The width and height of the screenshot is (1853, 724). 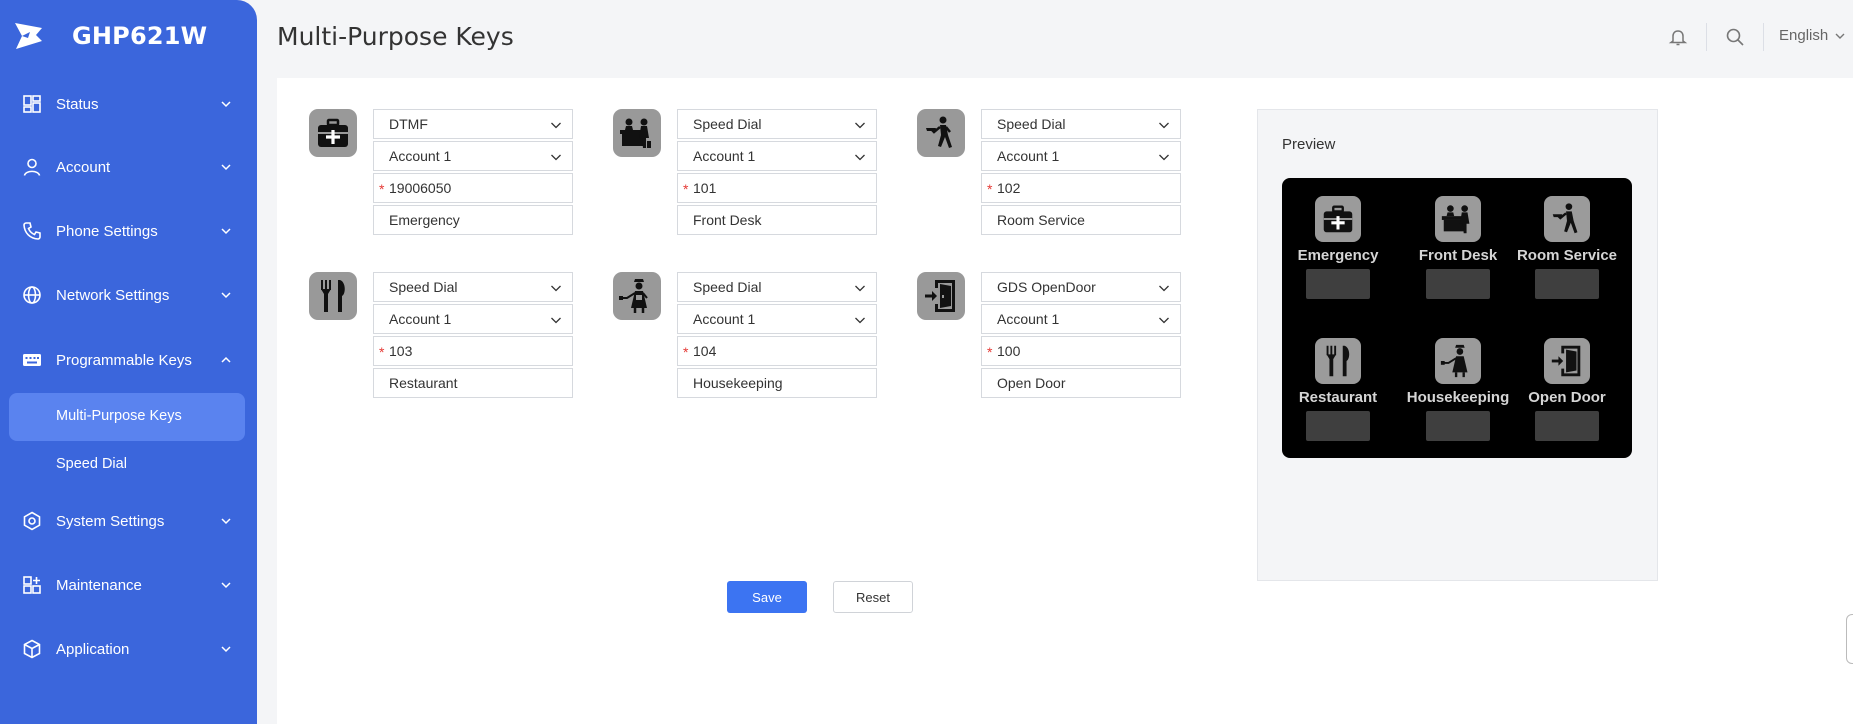 I want to click on key-2-account-select: Account 1, so click(x=777, y=156).